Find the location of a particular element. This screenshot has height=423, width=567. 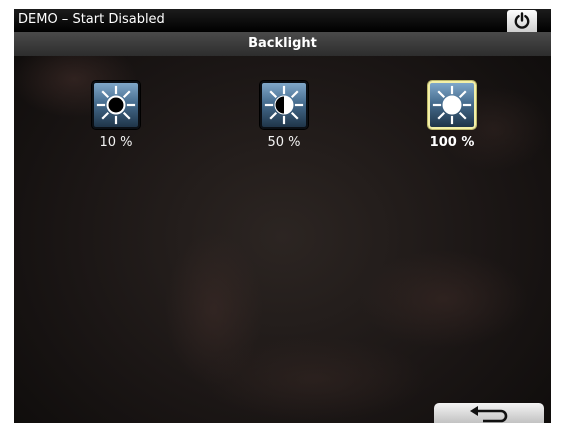

power-icon is located at coordinates (522, 20).